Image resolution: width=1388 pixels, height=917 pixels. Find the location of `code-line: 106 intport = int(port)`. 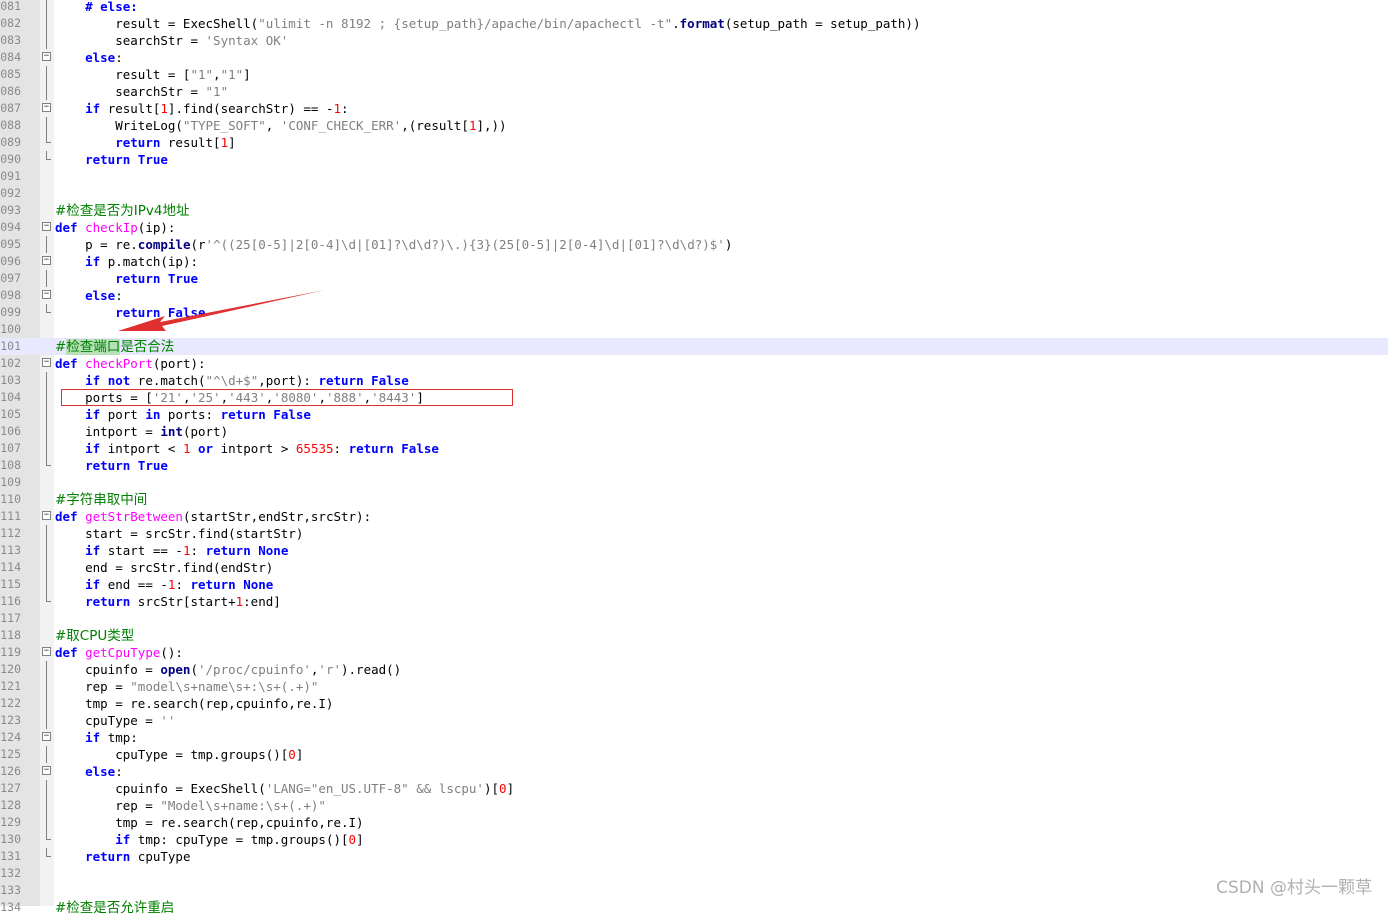

code-line: 106 intport = int(port) is located at coordinates (694, 431).